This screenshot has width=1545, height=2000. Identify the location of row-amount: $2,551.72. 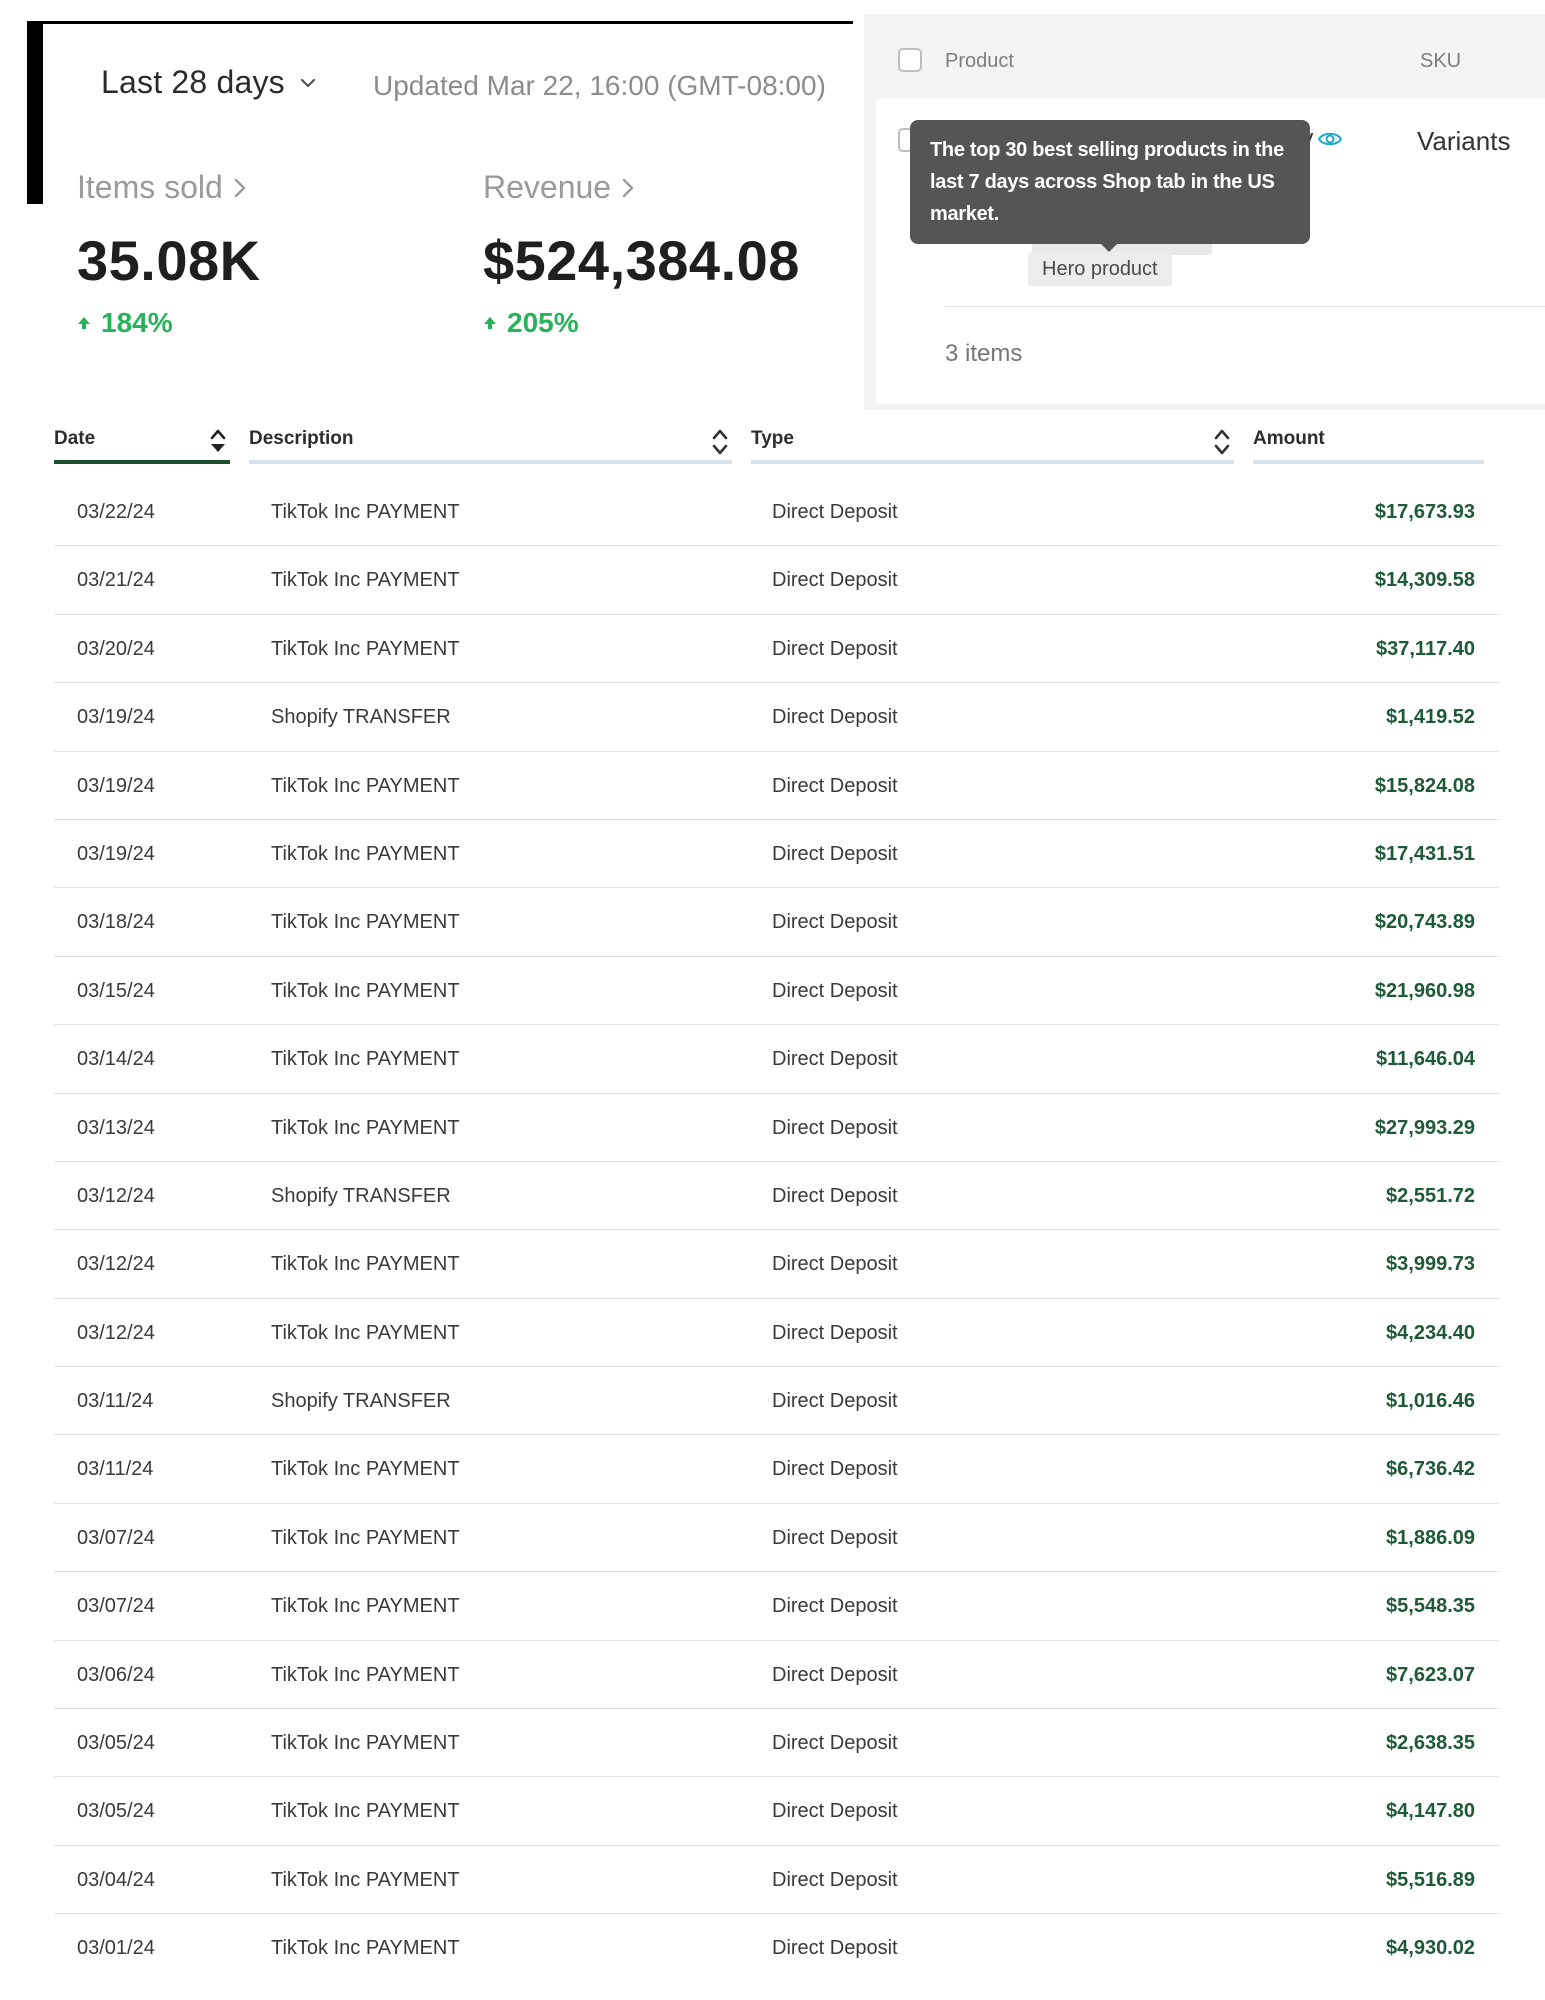
(1430, 1195).